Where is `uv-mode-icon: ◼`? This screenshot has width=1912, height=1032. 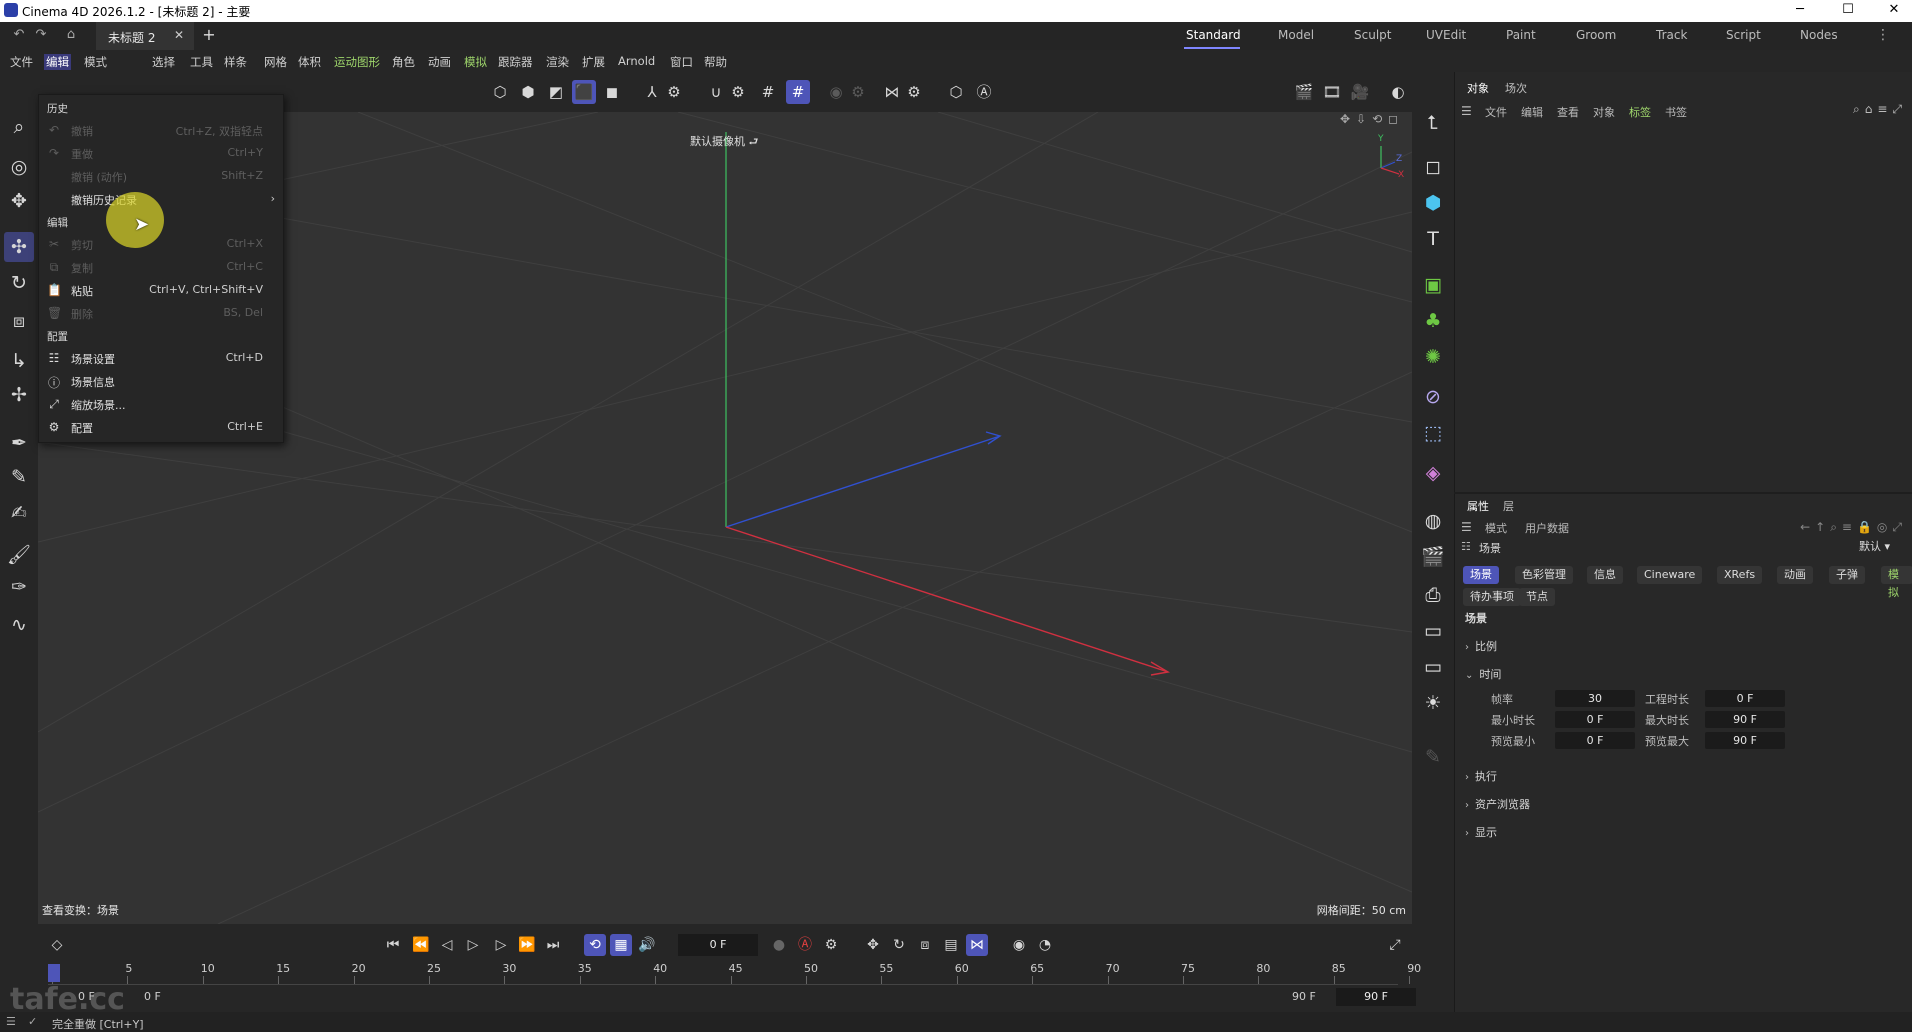 uv-mode-icon: ◼ is located at coordinates (612, 92).